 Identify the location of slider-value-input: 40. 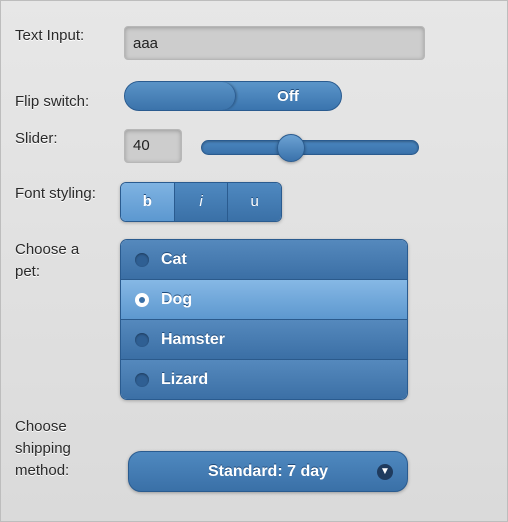
(153, 146).